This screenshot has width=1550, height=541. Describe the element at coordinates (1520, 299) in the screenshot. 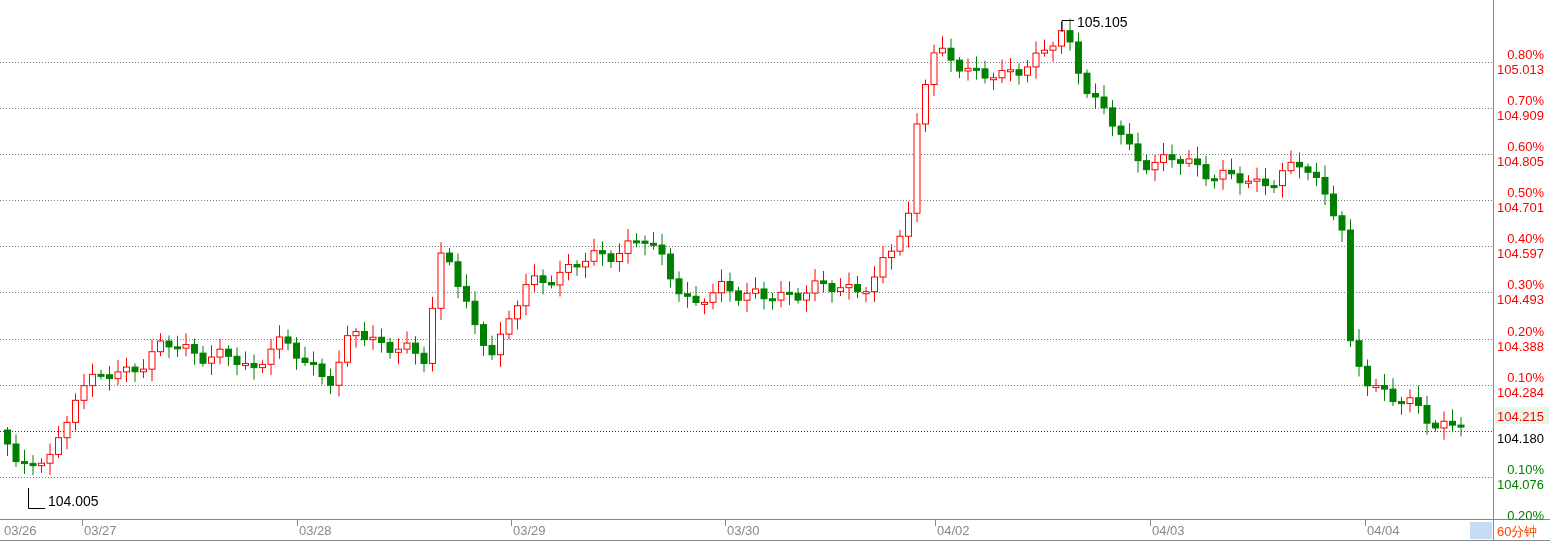

I see `price-label: 104.493` at that location.